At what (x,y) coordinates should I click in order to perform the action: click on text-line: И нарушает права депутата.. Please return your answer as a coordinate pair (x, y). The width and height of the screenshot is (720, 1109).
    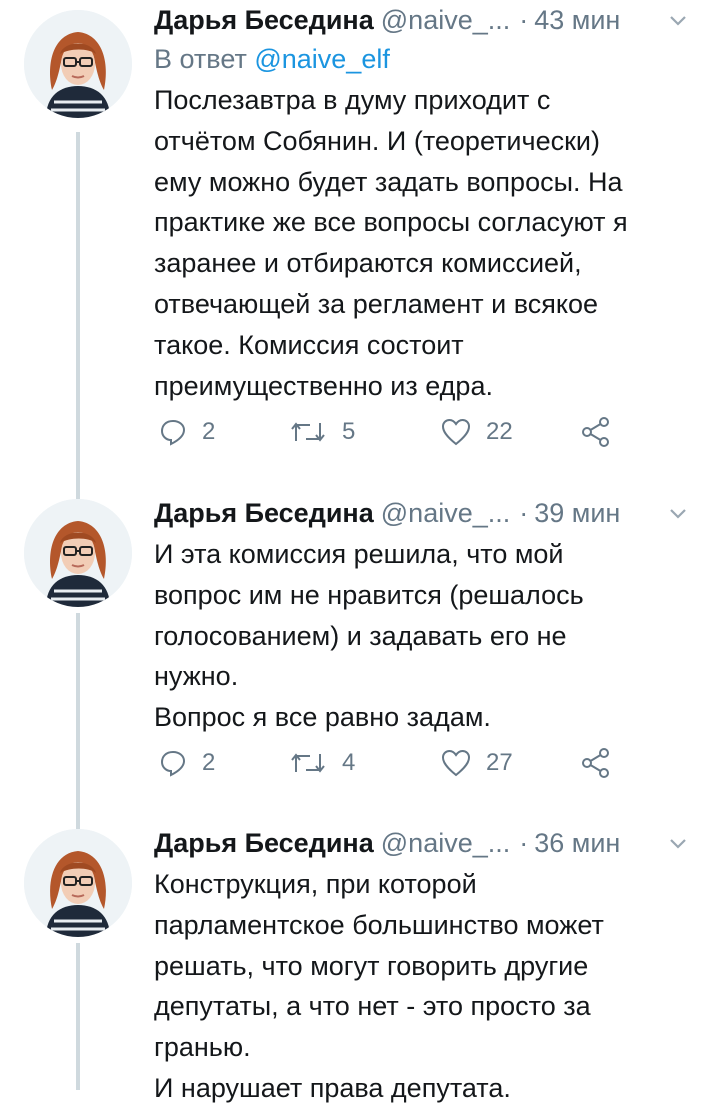
    Looking at the image, I should click on (332, 1087).